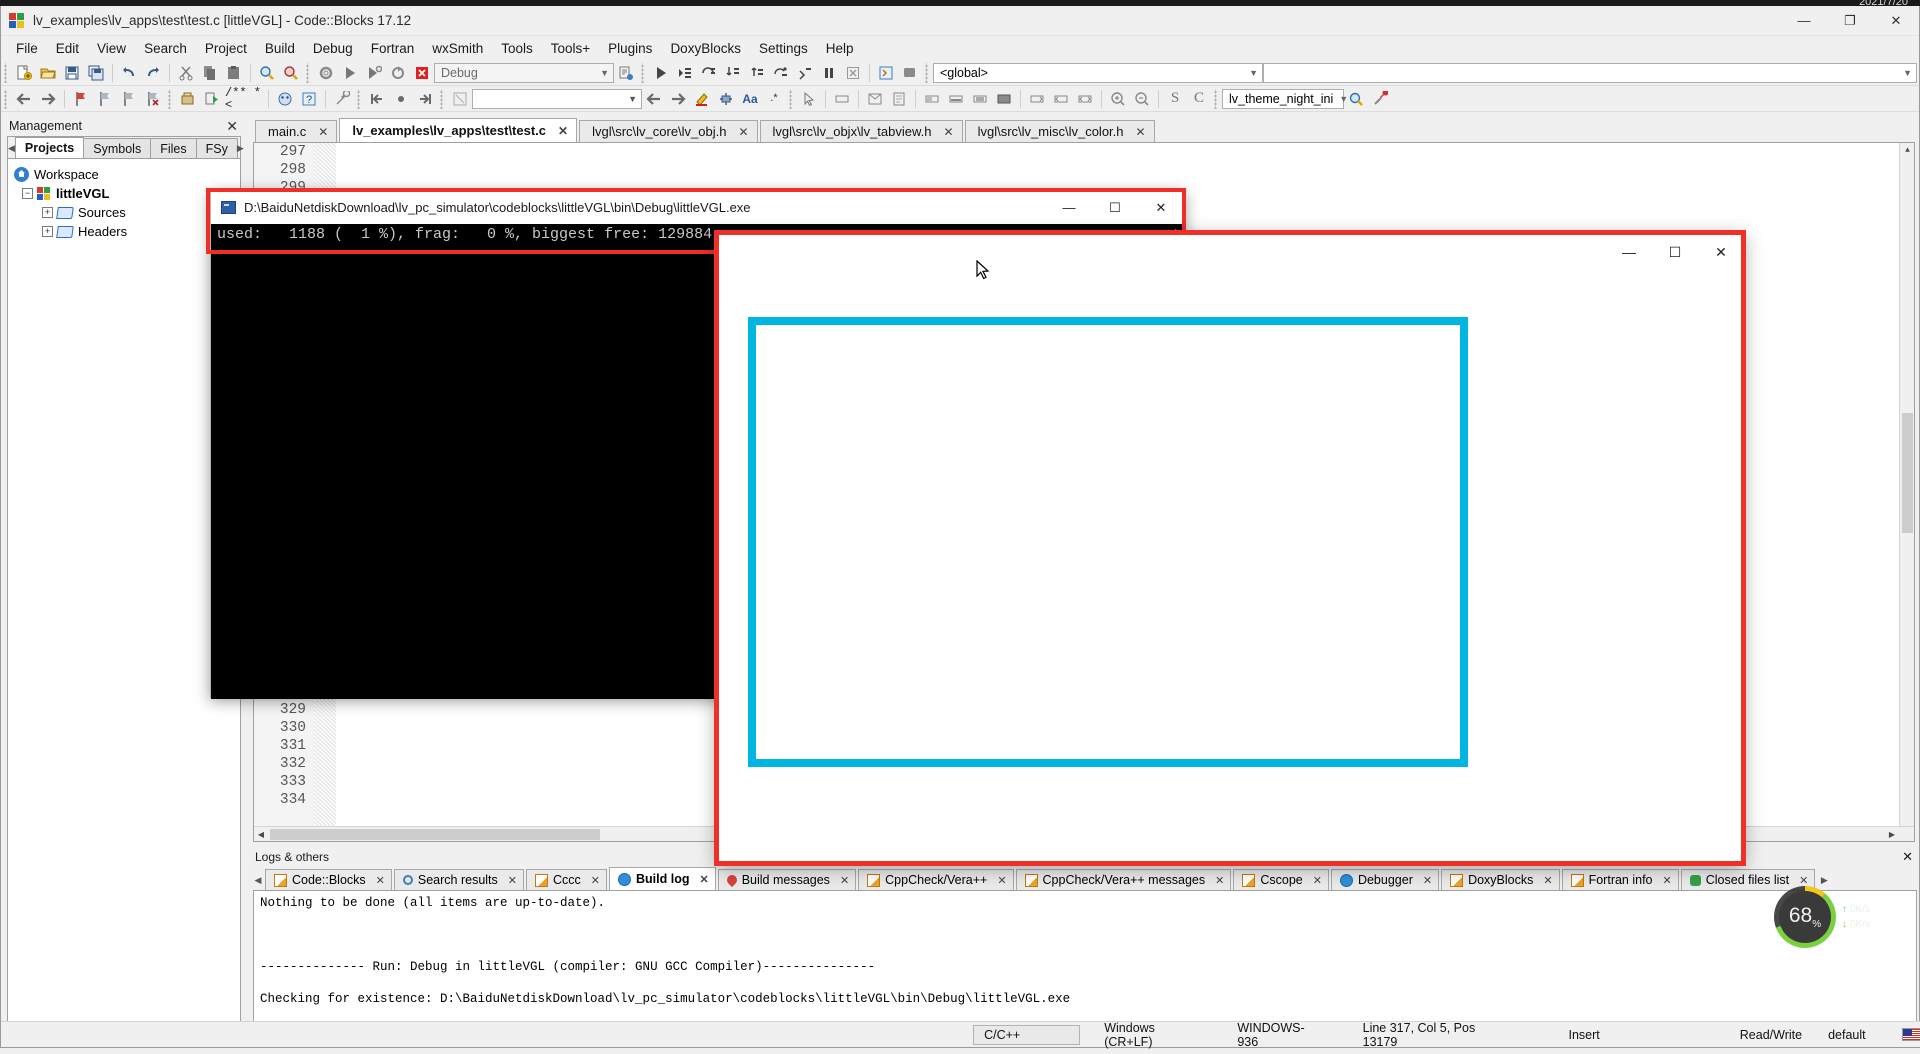 This screenshot has width=1920, height=1054. What do you see at coordinates (875, 99) in the screenshot?
I see `wx-dialog-icon` at bounding box center [875, 99].